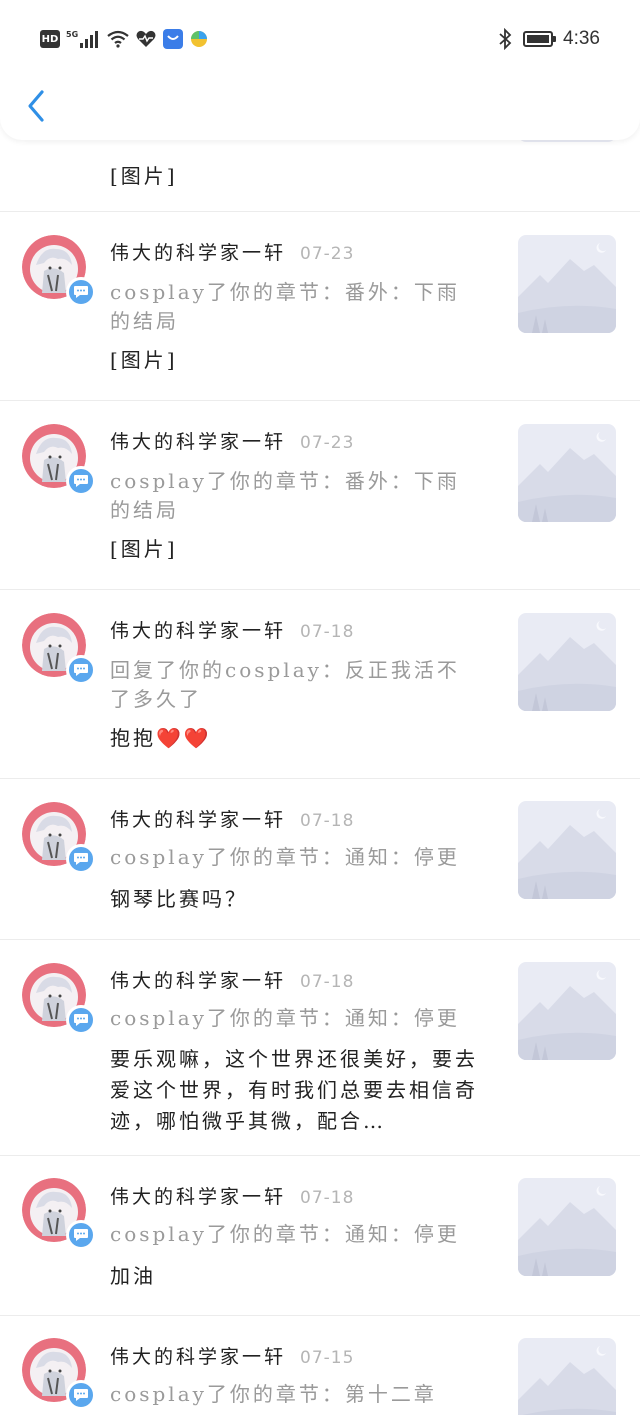 The image size is (640, 1415). I want to click on date-label: 07-15, so click(327, 1358).